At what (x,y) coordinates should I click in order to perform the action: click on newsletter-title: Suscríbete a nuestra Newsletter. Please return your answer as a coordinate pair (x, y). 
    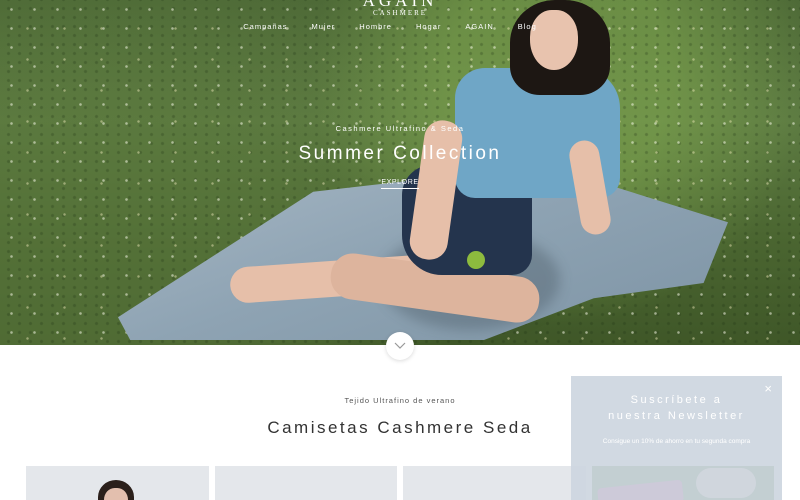
    Looking at the image, I should click on (676, 408).